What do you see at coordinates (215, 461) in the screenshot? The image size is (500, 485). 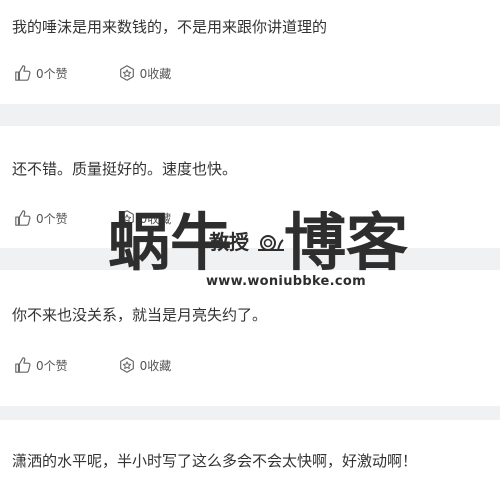 I see `comment-text: 潇洒的水平呢，半小时写了这么多会不会太快啊，好激动啊！` at bounding box center [215, 461].